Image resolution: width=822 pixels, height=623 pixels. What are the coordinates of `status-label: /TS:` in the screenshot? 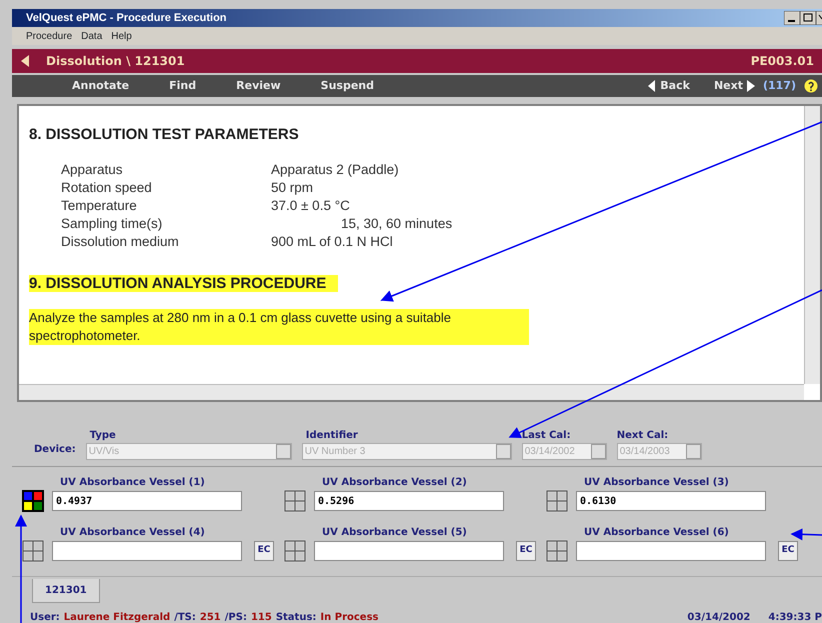 It's located at (185, 616).